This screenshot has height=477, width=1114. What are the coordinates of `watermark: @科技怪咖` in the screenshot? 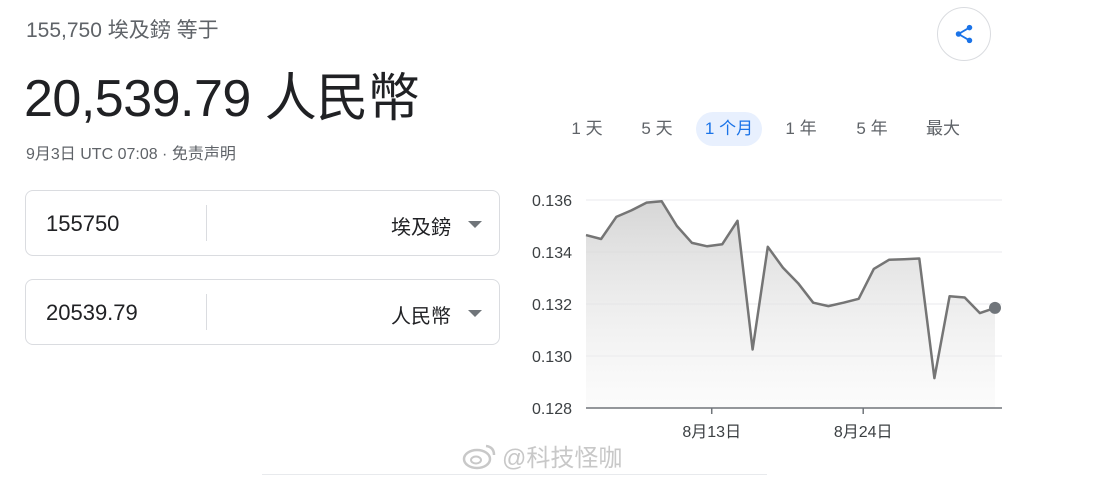 It's located at (542, 455).